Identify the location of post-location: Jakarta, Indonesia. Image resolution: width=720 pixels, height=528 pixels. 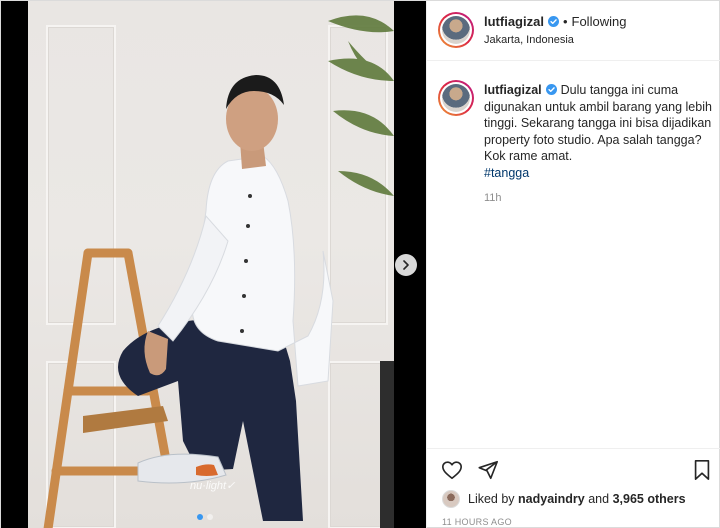
(529, 40).